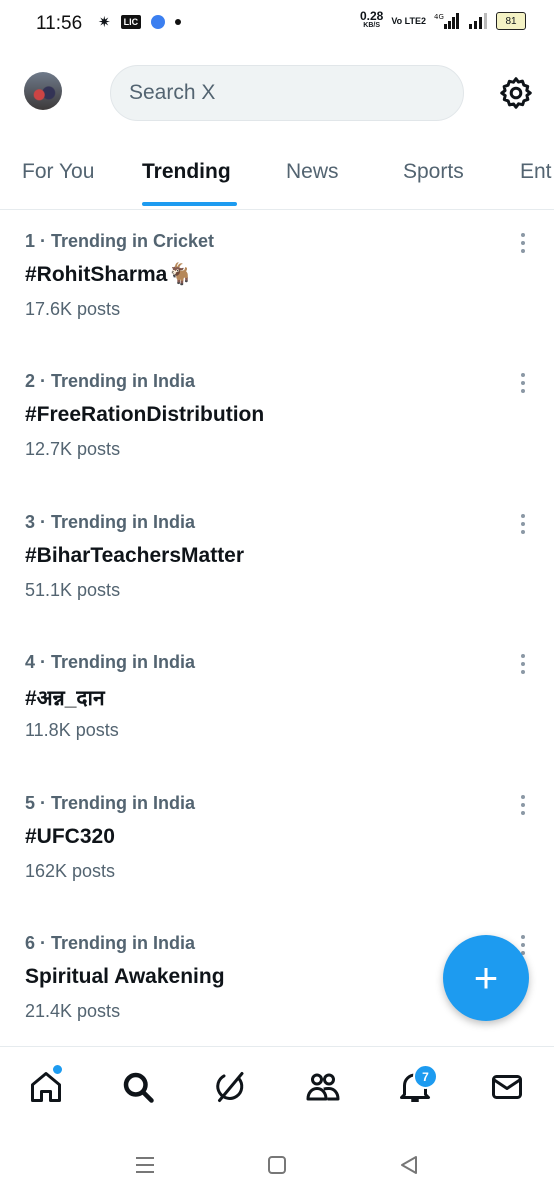 Image resolution: width=554 pixels, height=1200 pixels. Describe the element at coordinates (312, 172) in the screenshot. I see `tab-news: News` at that location.